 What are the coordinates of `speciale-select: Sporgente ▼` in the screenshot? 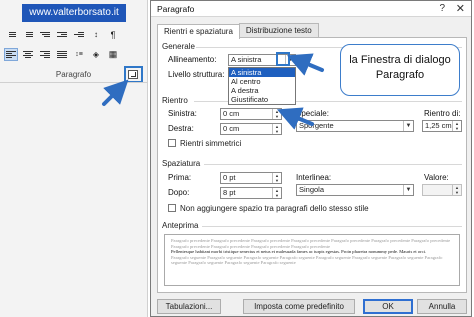 It's located at (355, 126).